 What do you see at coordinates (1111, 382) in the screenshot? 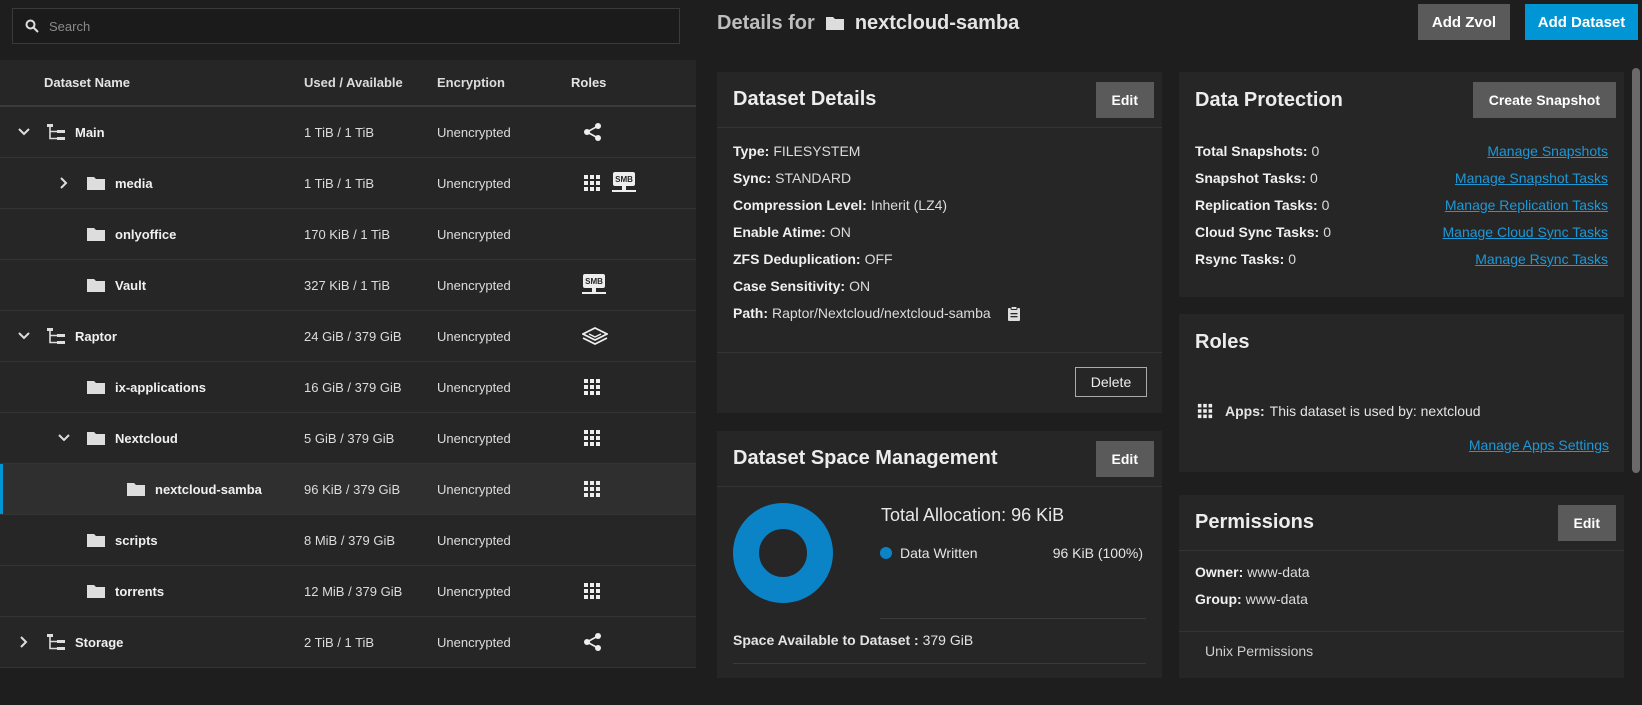
I see `delete-button: Delete` at bounding box center [1111, 382].